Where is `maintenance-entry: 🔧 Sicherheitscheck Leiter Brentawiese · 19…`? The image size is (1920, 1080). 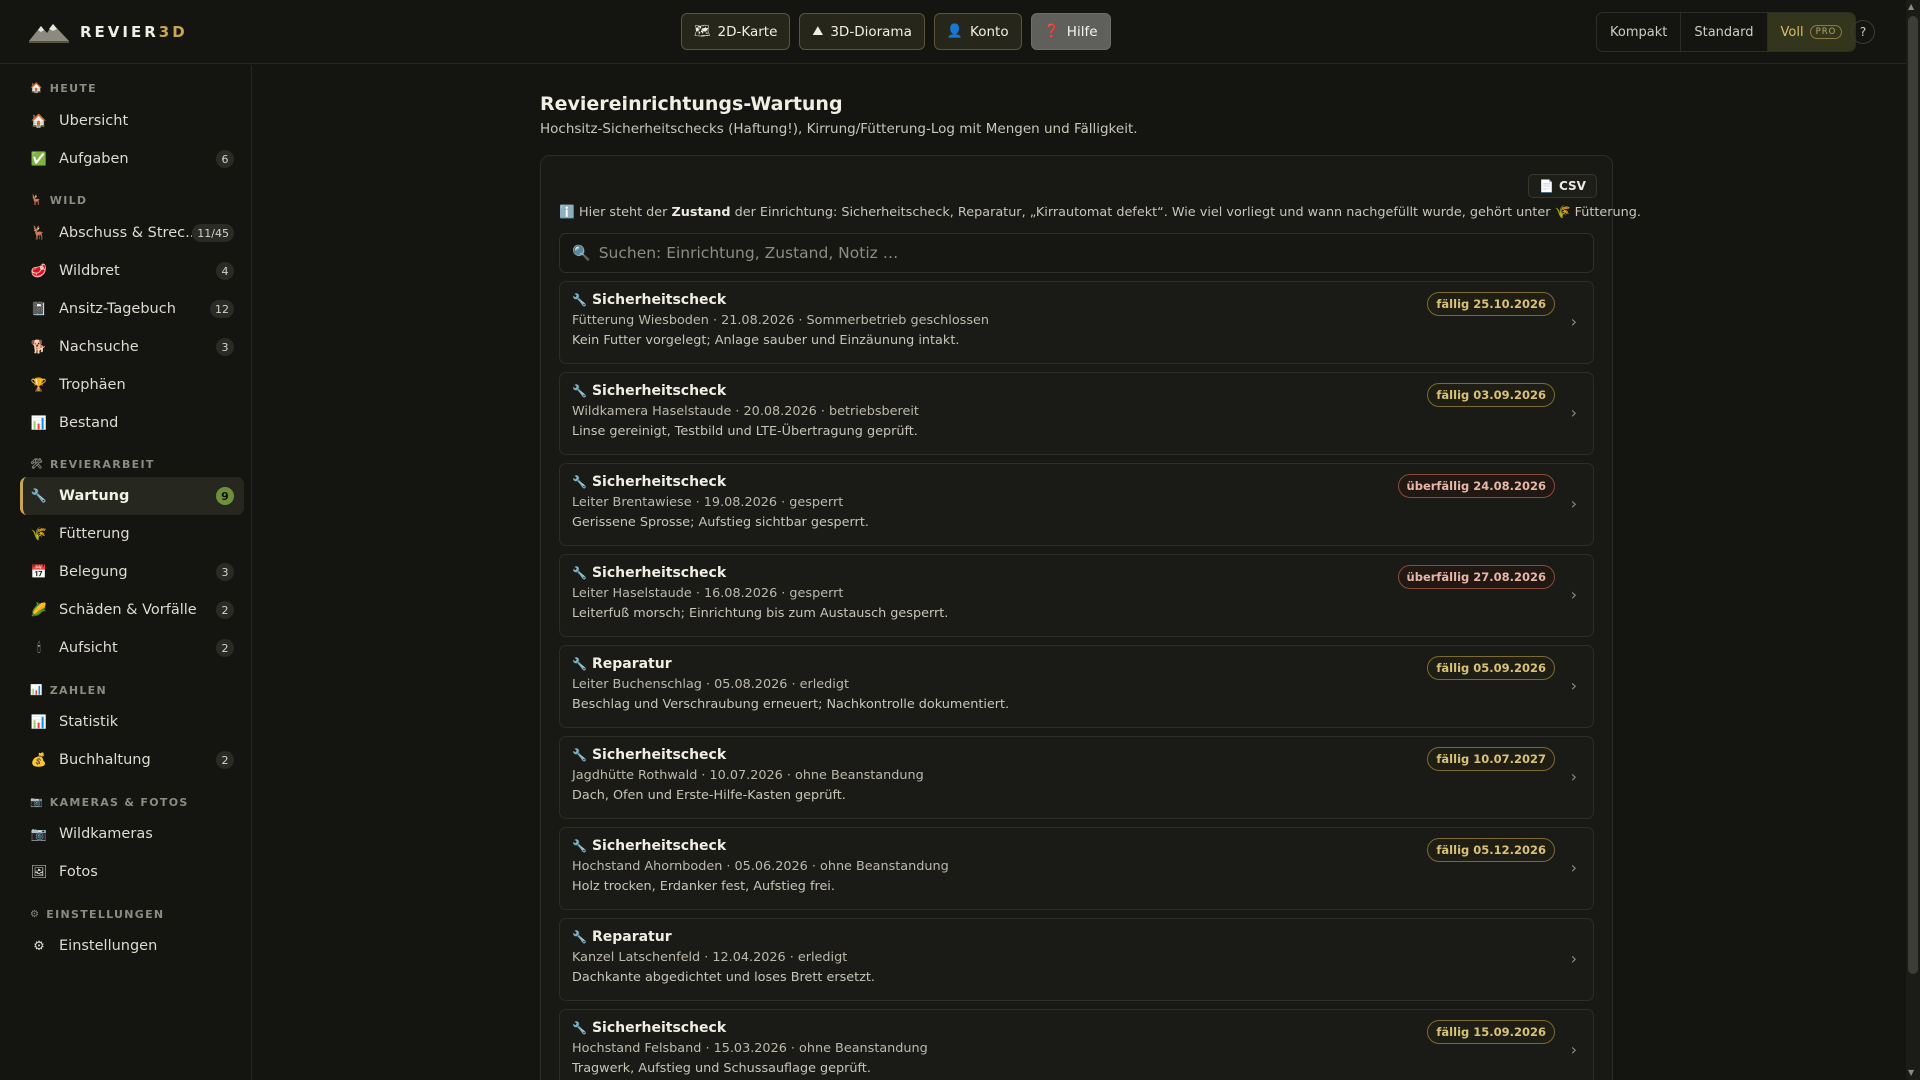
maintenance-entry: 🔧 Sicherheitscheck Leiter Brentawiese · 19… is located at coordinates (1076, 504).